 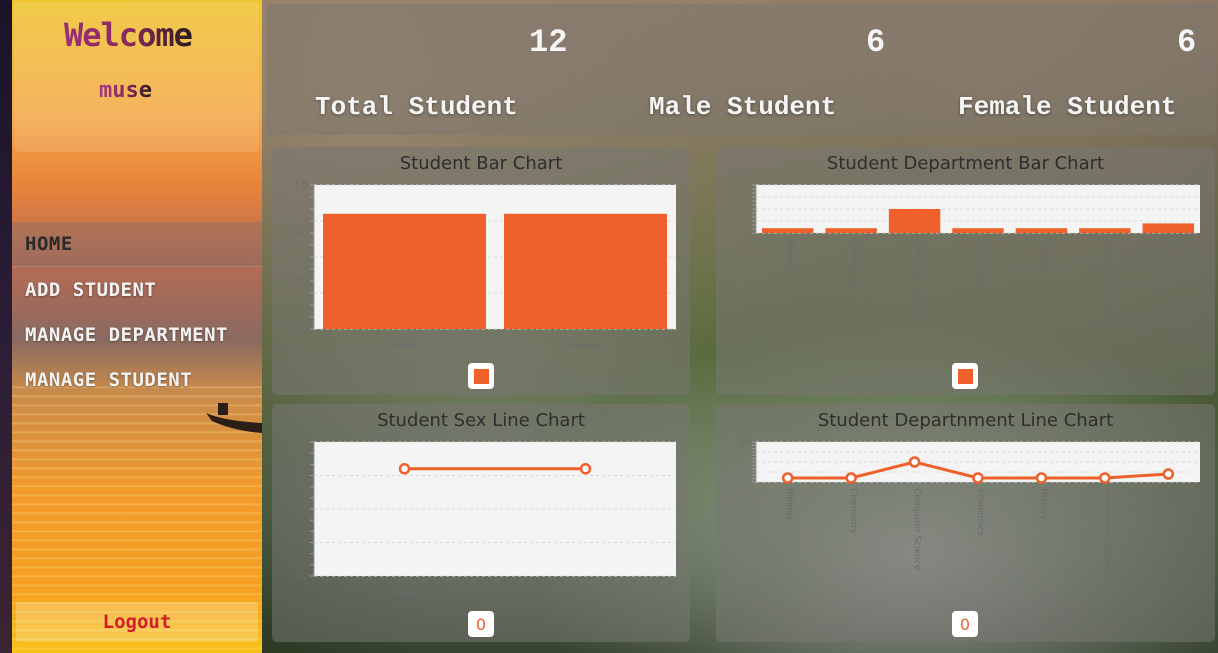 What do you see at coordinates (125, 90) in the screenshot?
I see `username-label: muse` at bounding box center [125, 90].